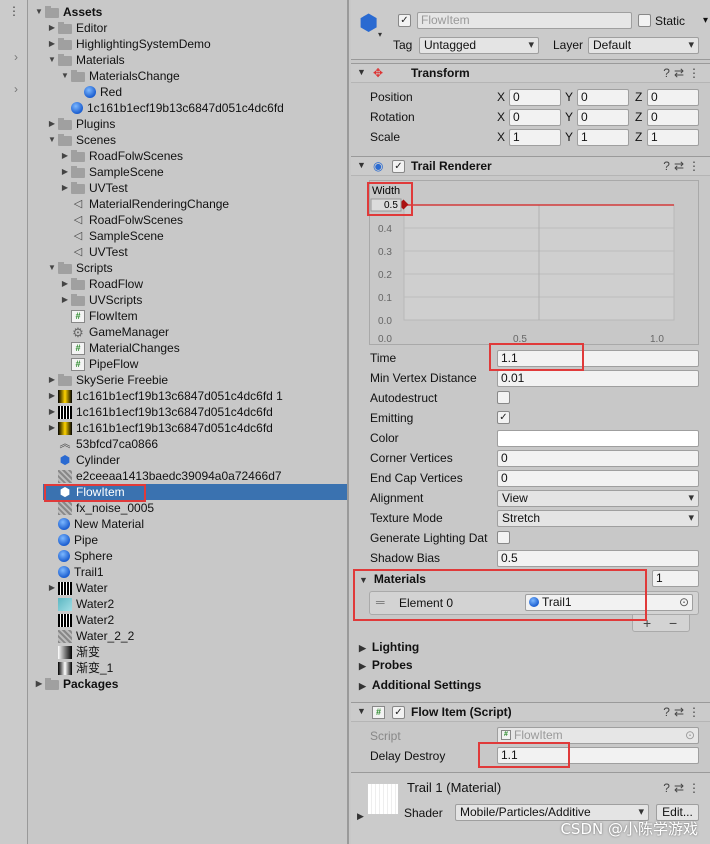 The height and width of the screenshot is (844, 710). I want to click on transform-scale-y-field: 1, so click(603, 137).